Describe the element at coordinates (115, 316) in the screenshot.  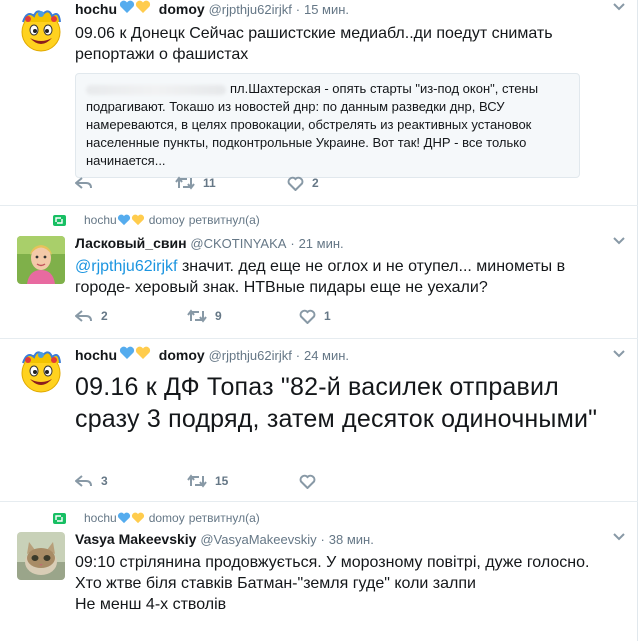
I see `reply-button: 2` at that location.